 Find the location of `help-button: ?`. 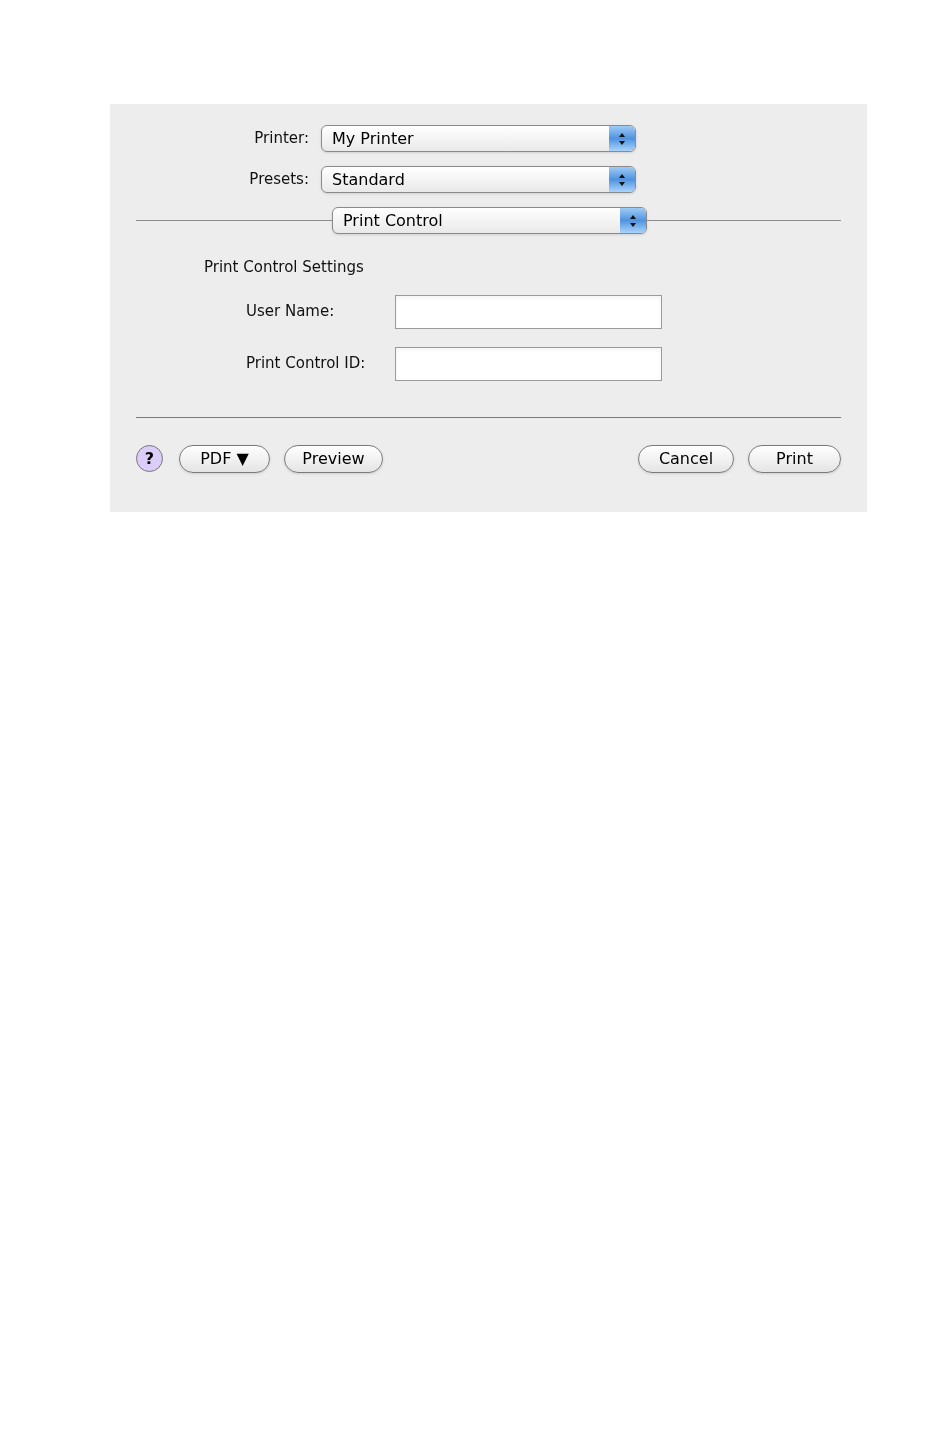

help-button: ? is located at coordinates (149, 458).